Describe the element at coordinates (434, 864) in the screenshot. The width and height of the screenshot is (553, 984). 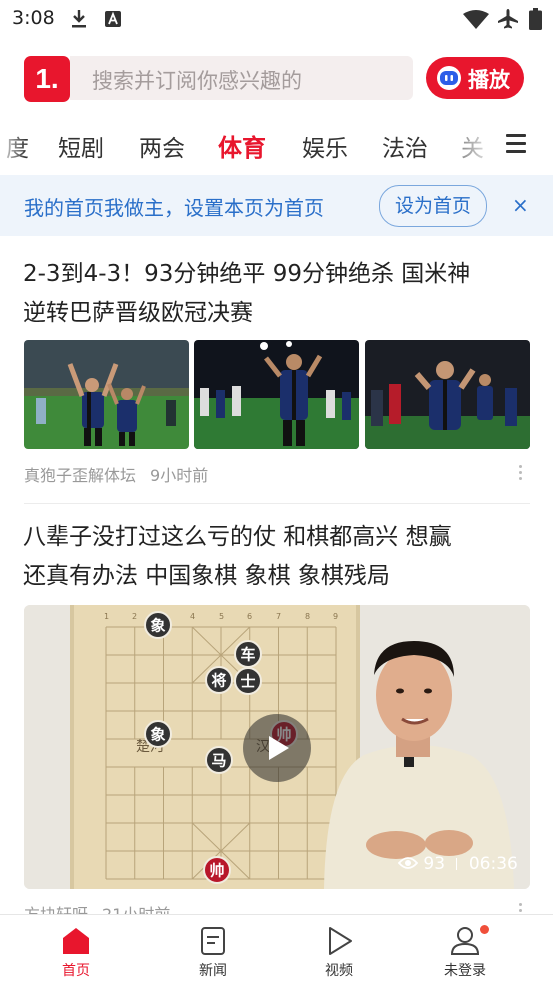
I see `video-view-count: 93` at that location.